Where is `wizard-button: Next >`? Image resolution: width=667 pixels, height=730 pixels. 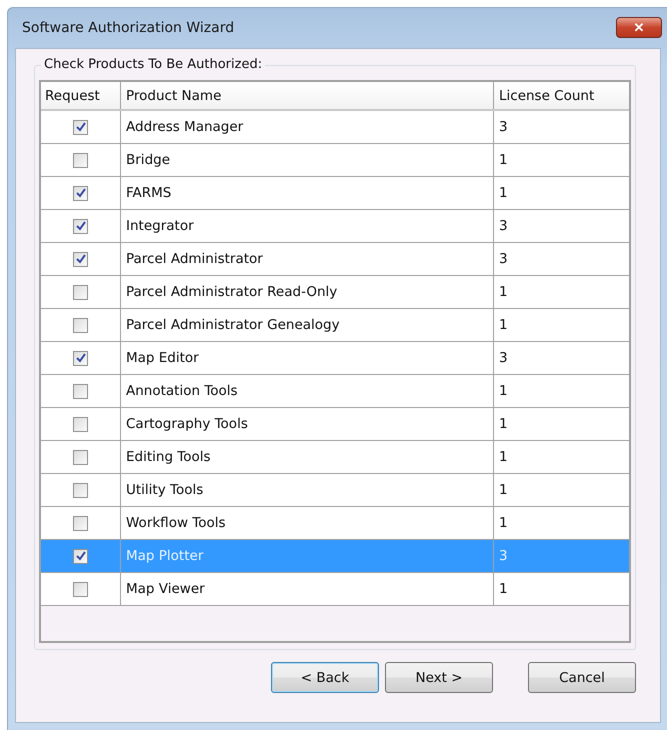 wizard-button: Next > is located at coordinates (439, 677).